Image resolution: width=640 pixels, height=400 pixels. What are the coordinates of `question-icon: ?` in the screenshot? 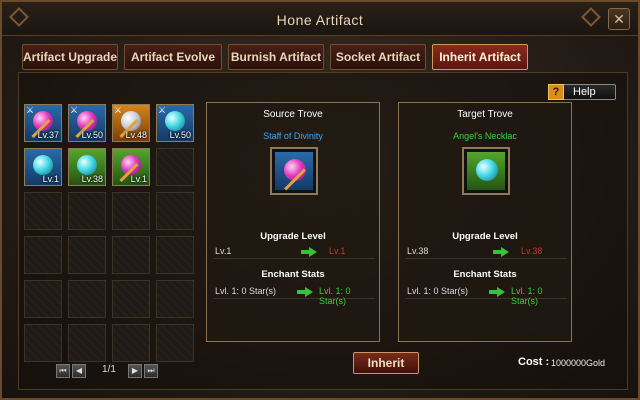 It's located at (556, 92).